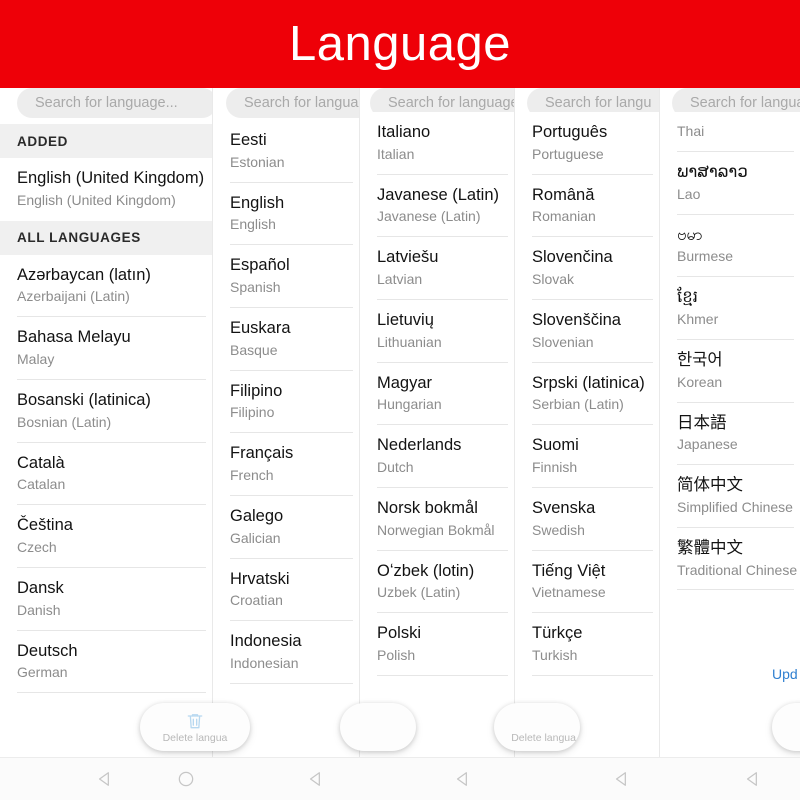 Image resolution: width=800 pixels, height=800 pixels. Describe the element at coordinates (587, 268) in the screenshot. I see `list-item: Slovenčina Slovak` at that location.